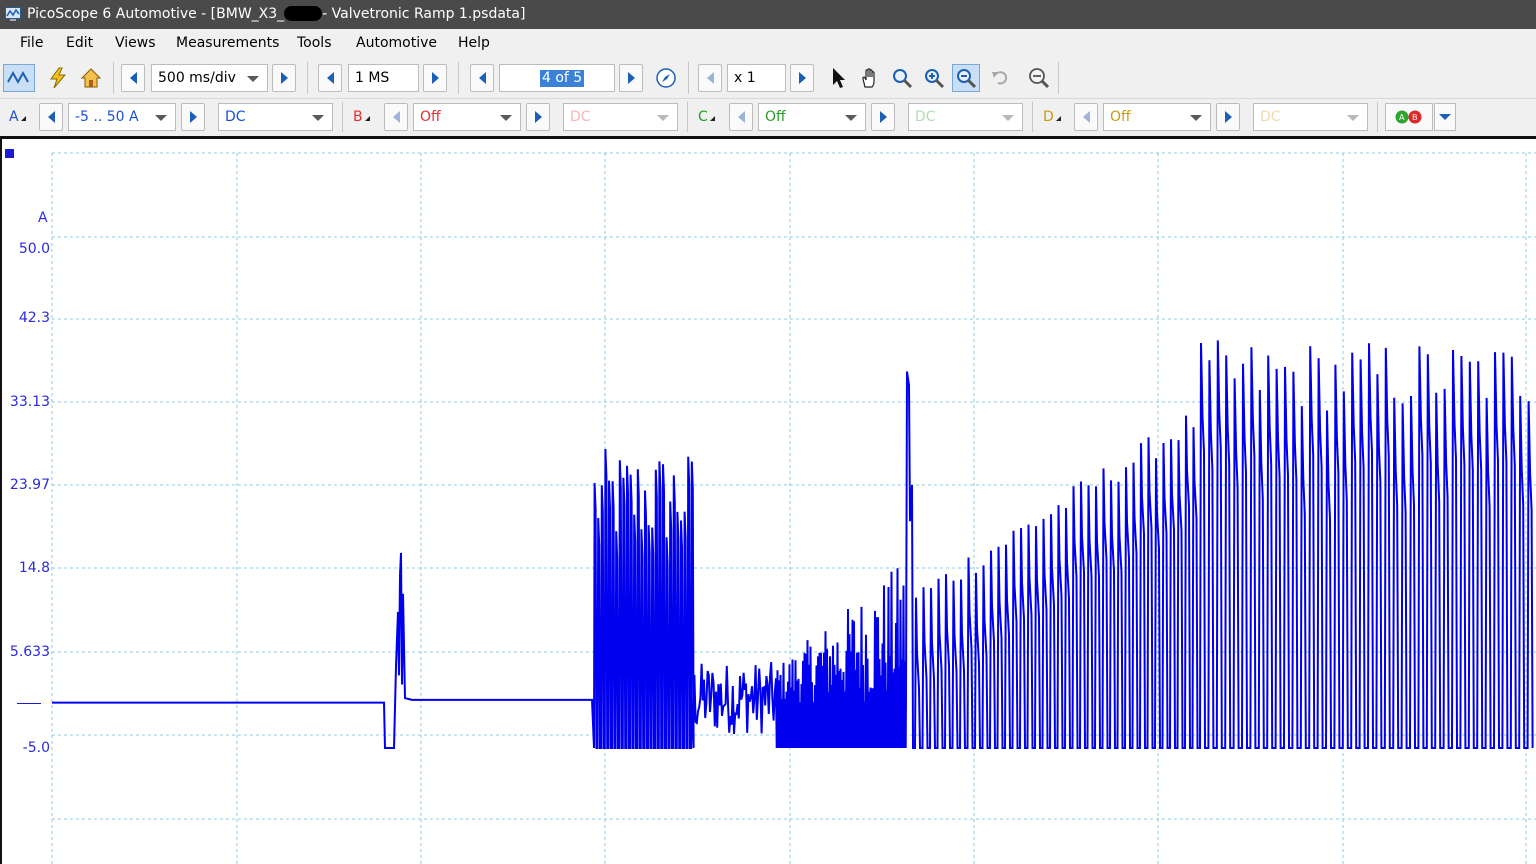 The width and height of the screenshot is (1536, 864). I want to click on hand-icon, so click(868, 78).